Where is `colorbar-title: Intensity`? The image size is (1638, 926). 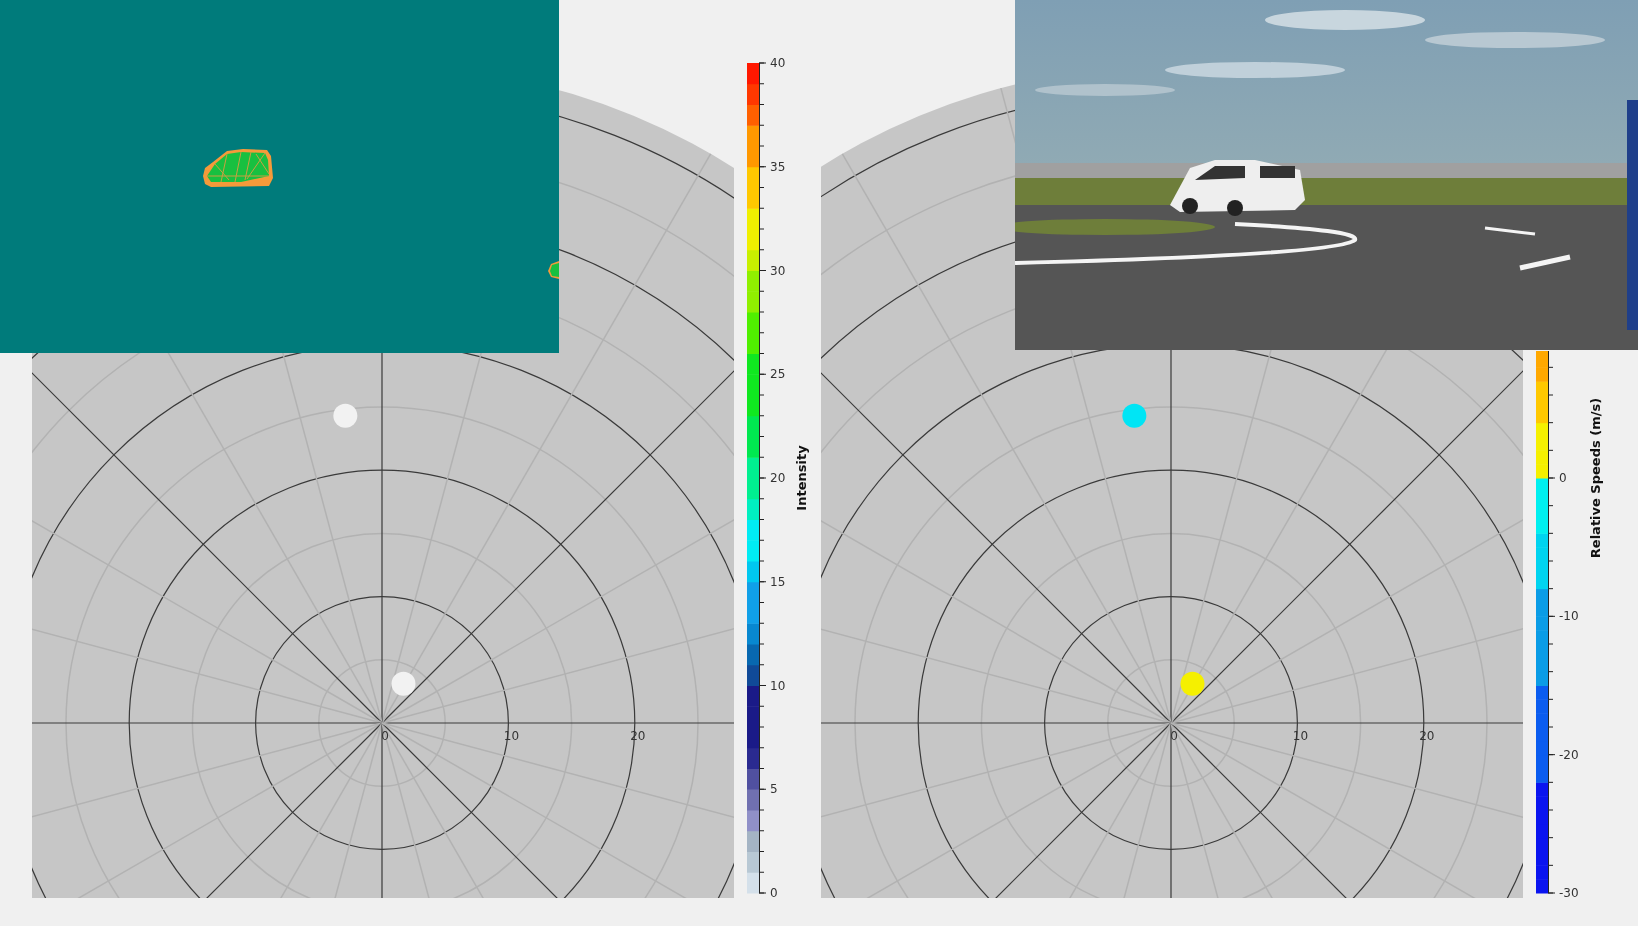
colorbar-title: Intensity is located at coordinates (801, 478).